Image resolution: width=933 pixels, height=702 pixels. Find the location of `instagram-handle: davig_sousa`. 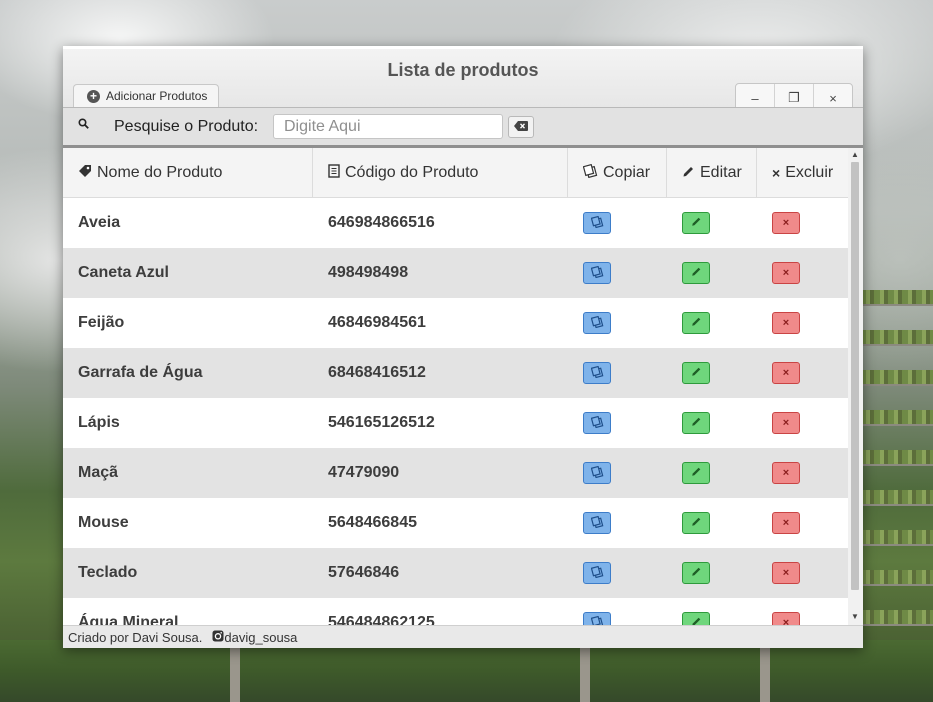

instagram-handle: davig_sousa is located at coordinates (261, 637).